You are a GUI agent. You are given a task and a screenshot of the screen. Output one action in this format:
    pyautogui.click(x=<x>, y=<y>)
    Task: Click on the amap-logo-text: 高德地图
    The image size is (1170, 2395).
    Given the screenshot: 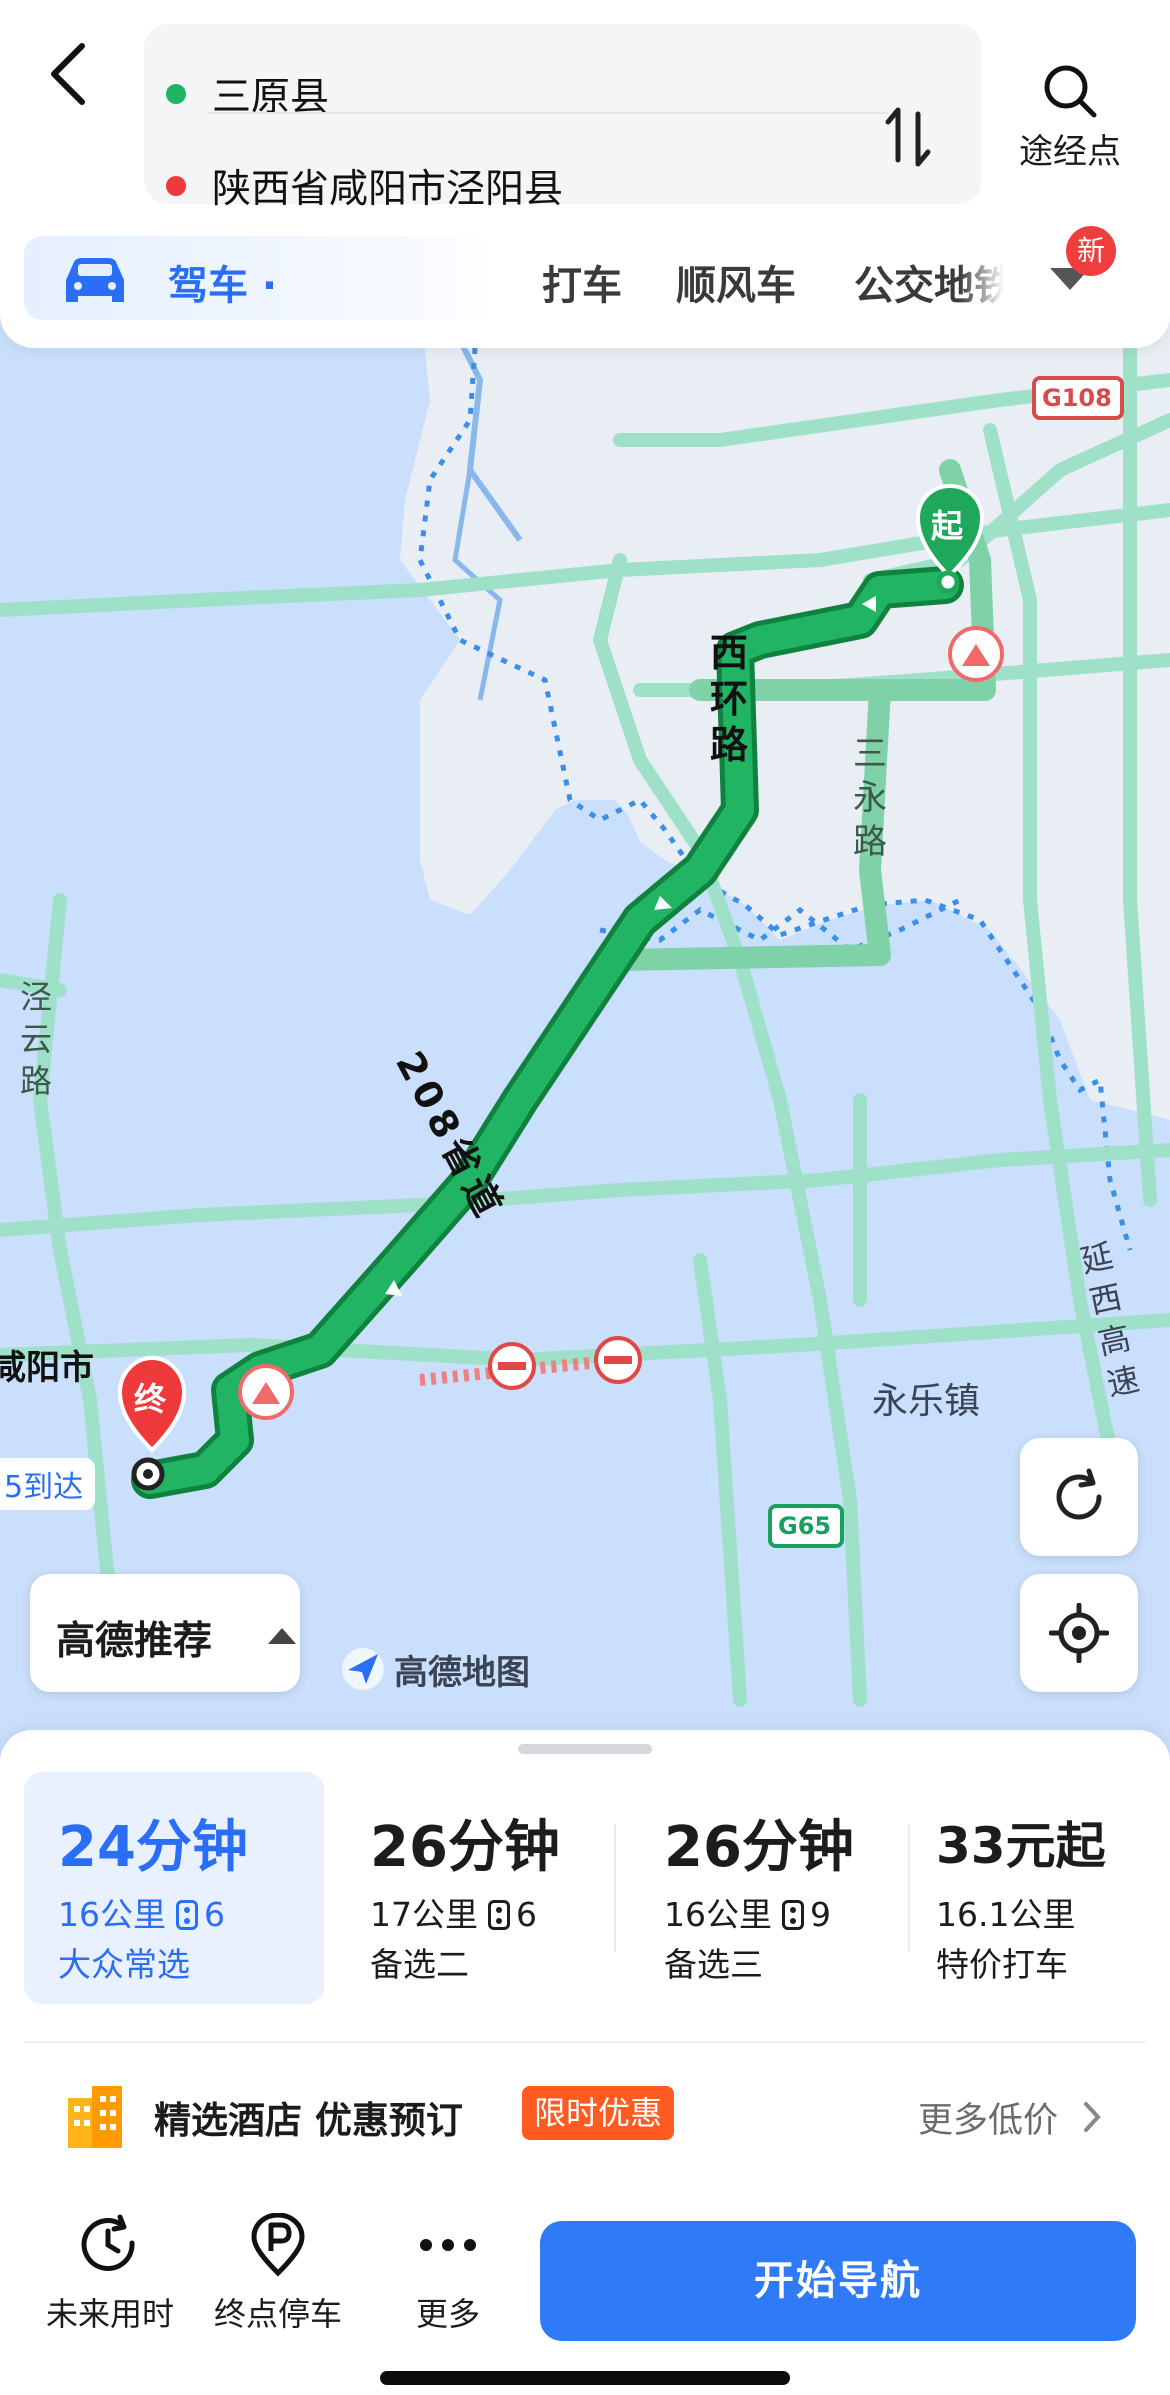 What is the action you would take?
    pyautogui.click(x=462, y=1672)
    